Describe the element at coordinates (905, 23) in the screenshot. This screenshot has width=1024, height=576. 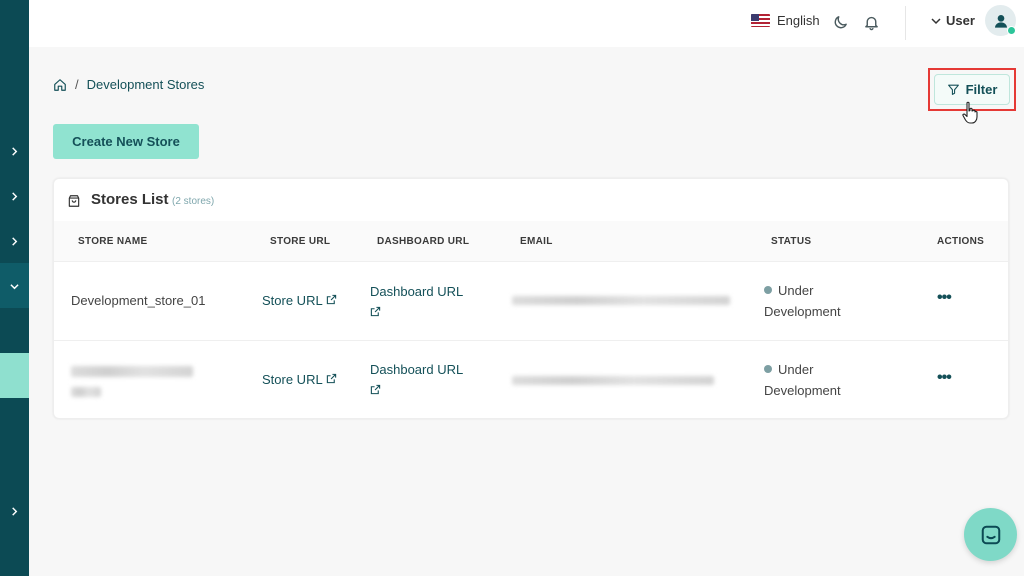
I see `topbar-divider` at that location.